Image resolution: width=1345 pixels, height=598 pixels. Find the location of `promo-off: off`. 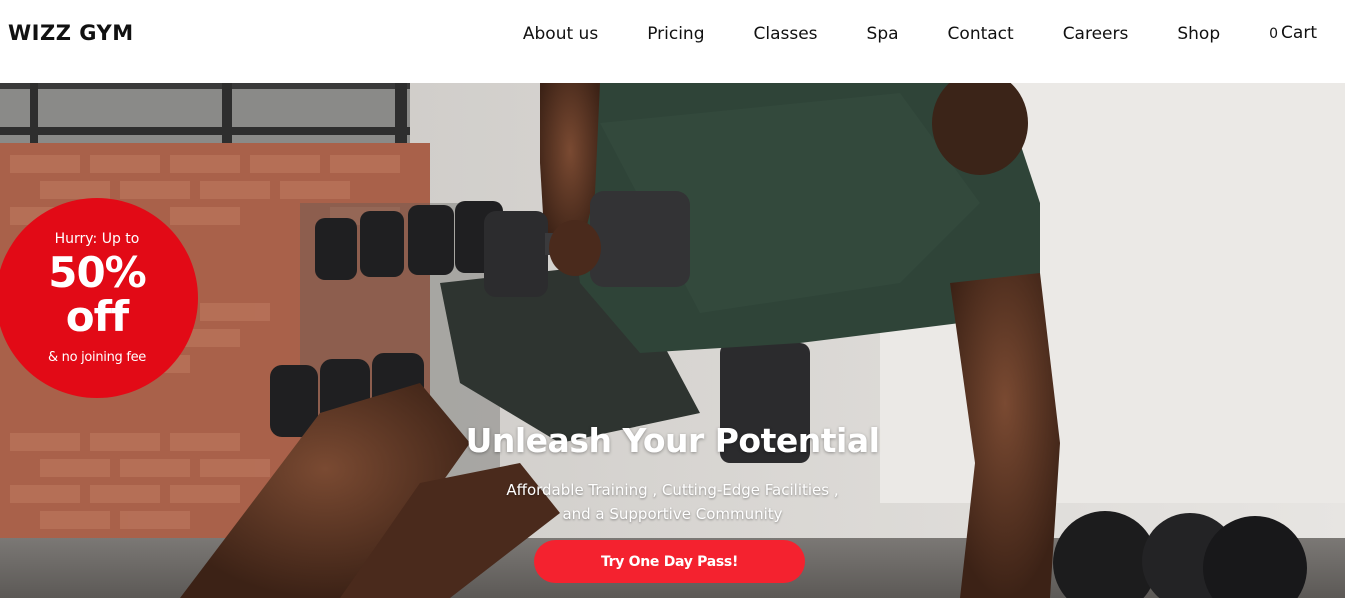

promo-off: off is located at coordinates (97, 316).